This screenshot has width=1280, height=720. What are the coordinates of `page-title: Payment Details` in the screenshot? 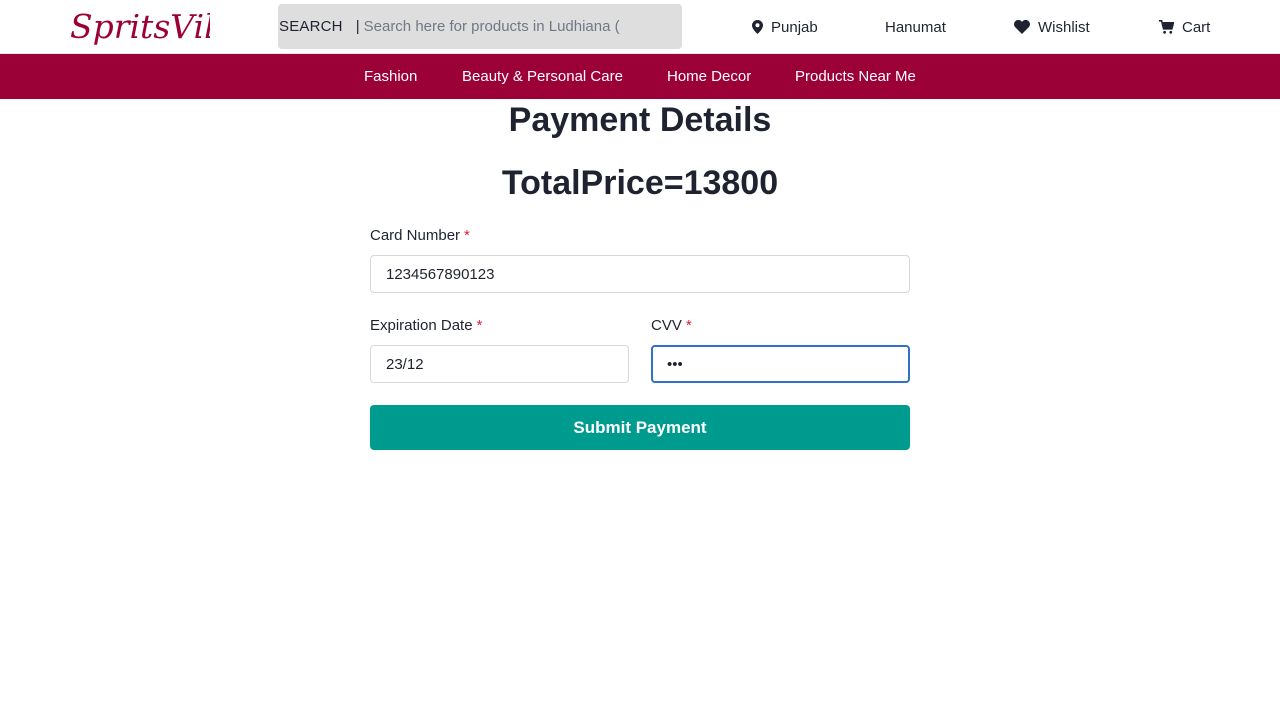 It's located at (640, 120).